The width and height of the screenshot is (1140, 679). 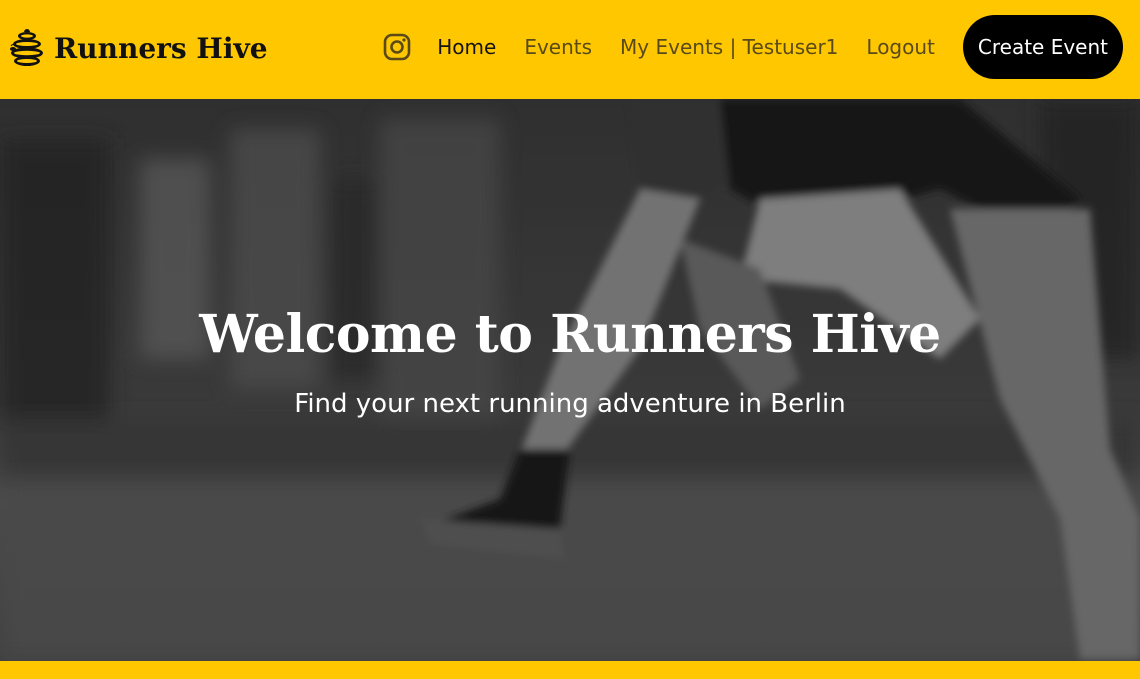 What do you see at coordinates (1042, 47) in the screenshot?
I see `create-event-button: Create Event` at bounding box center [1042, 47].